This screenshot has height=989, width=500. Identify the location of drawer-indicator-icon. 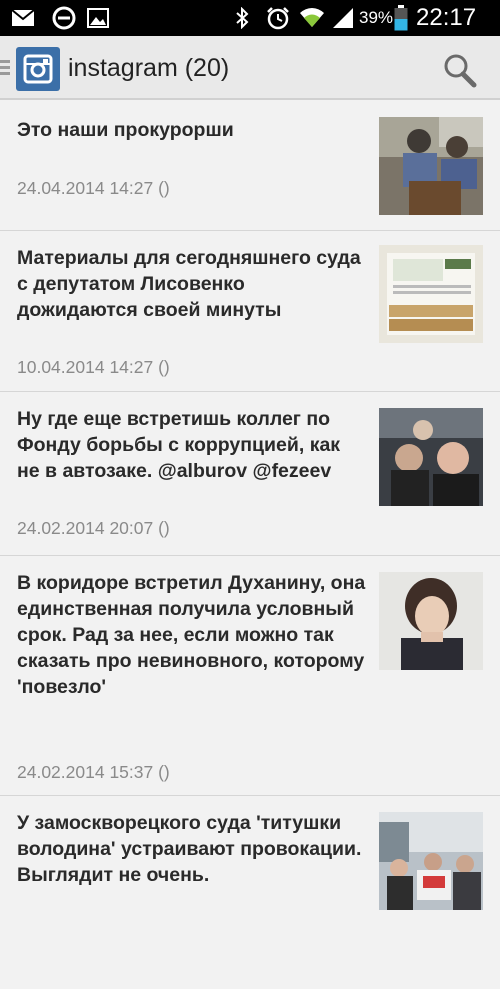
(5, 68).